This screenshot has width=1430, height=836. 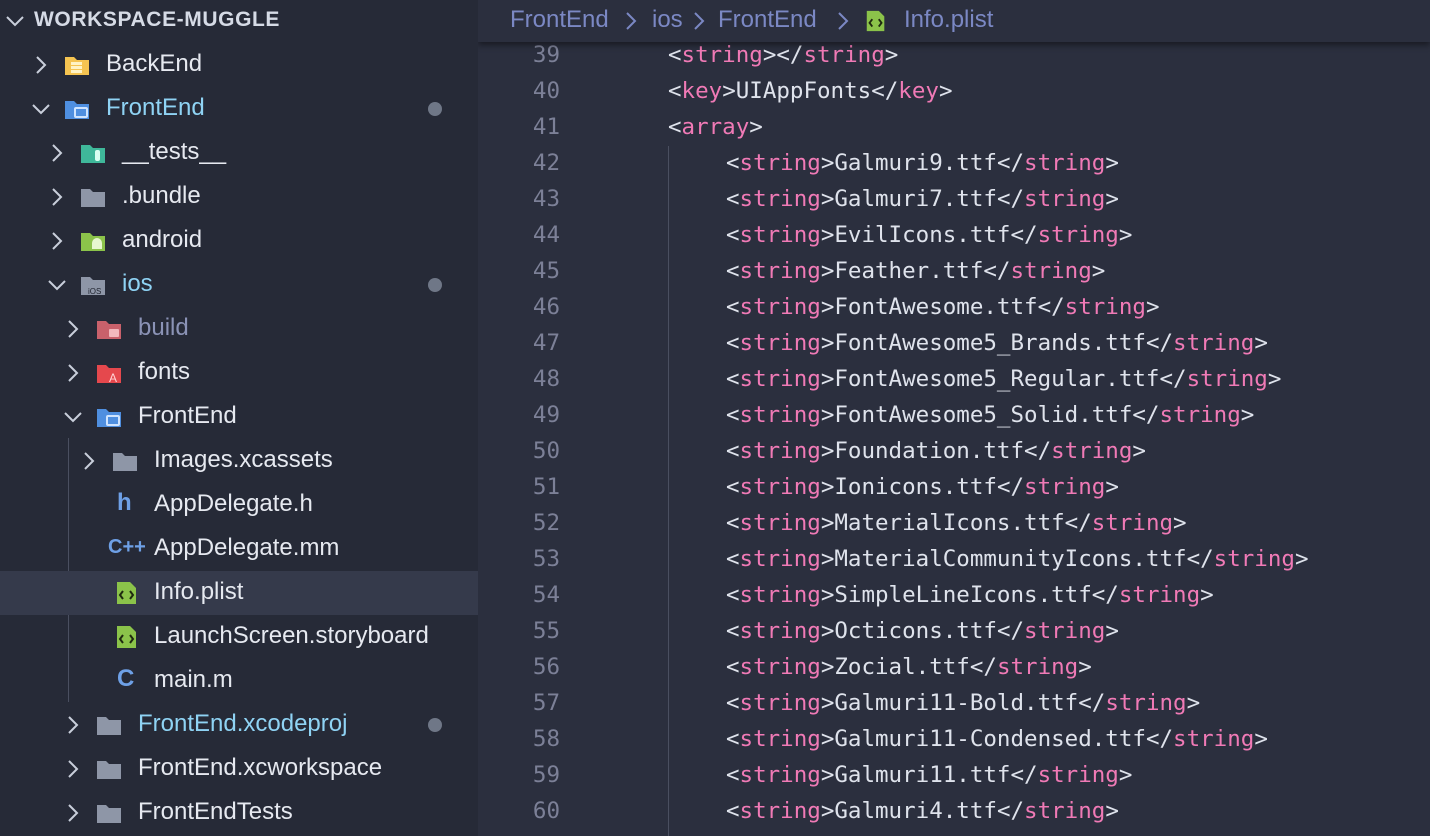 What do you see at coordinates (954, 632) in the screenshot?
I see `code-line: 55 <string>Octicons.ttf</string>` at bounding box center [954, 632].